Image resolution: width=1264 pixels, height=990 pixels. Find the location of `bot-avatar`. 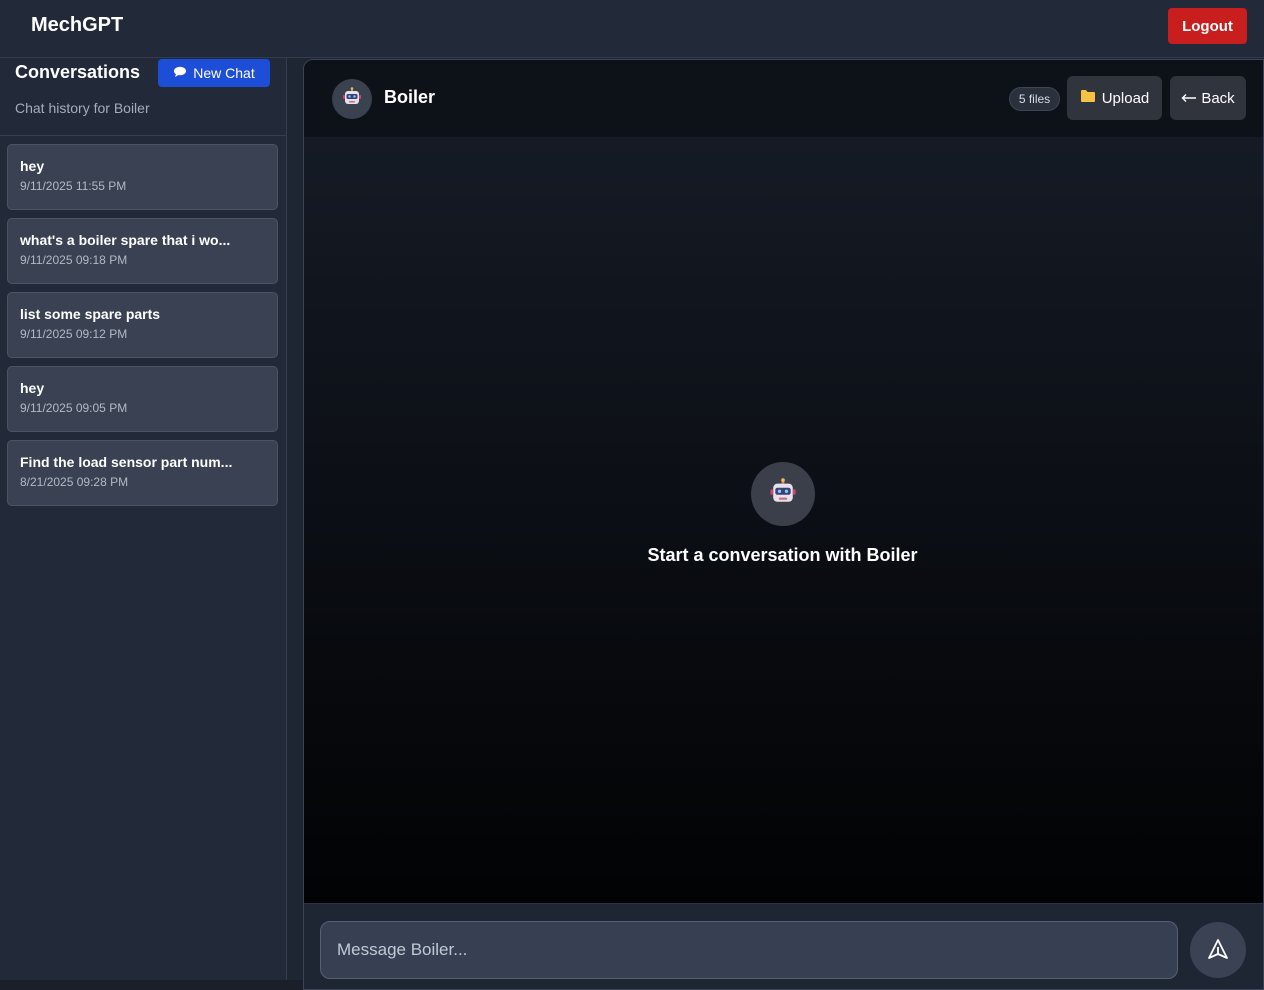

bot-avatar is located at coordinates (352, 99).